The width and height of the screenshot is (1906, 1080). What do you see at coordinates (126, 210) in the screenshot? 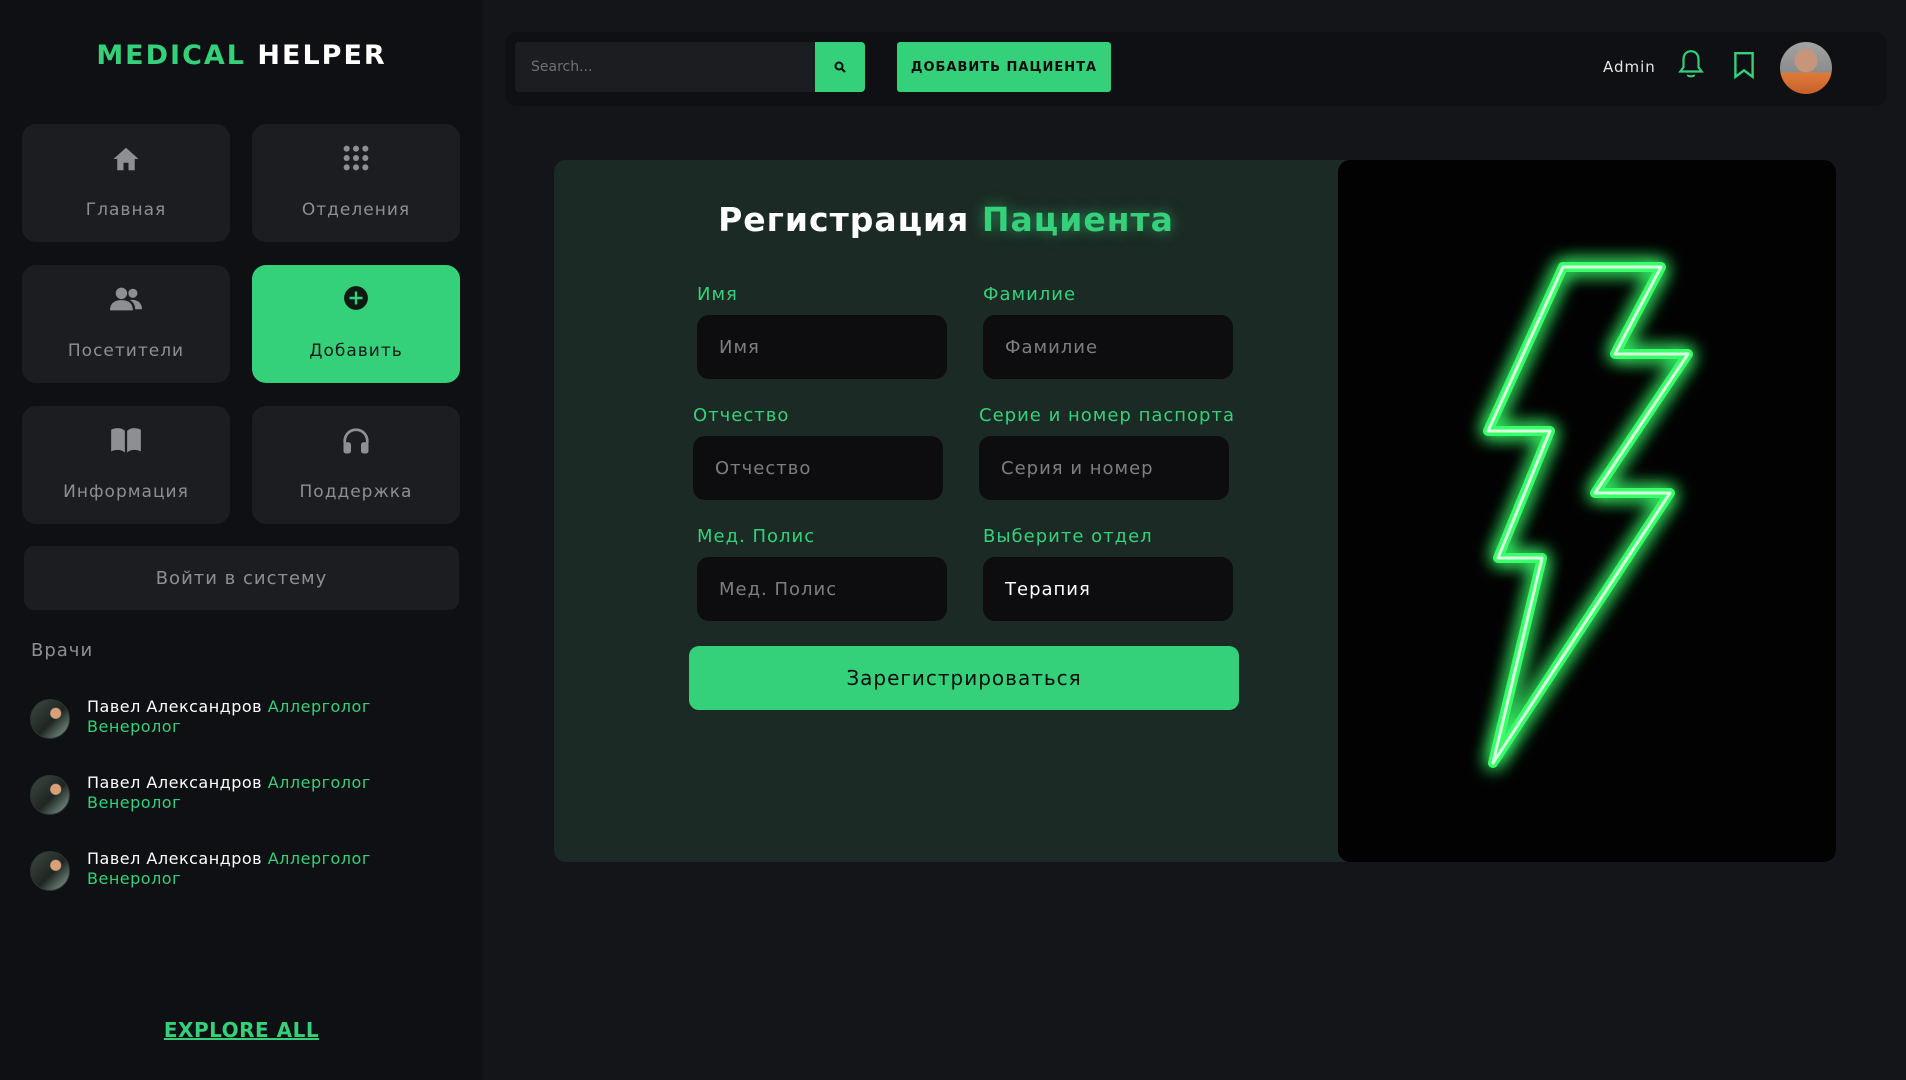
I see `nav-tile-label: Главная` at bounding box center [126, 210].